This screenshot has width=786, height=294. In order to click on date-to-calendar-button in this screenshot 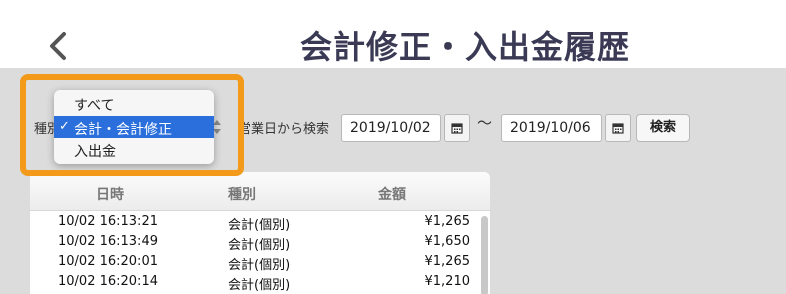, I will do `click(618, 128)`.